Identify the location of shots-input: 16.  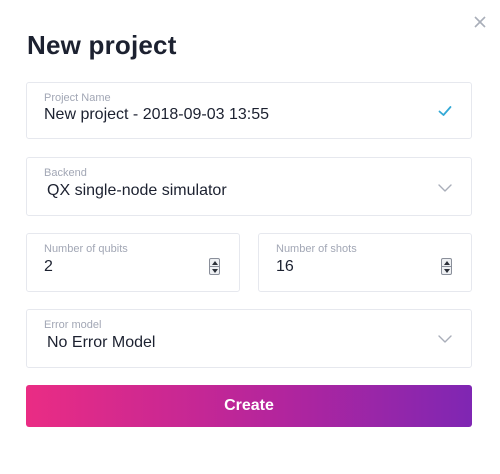
(285, 267).